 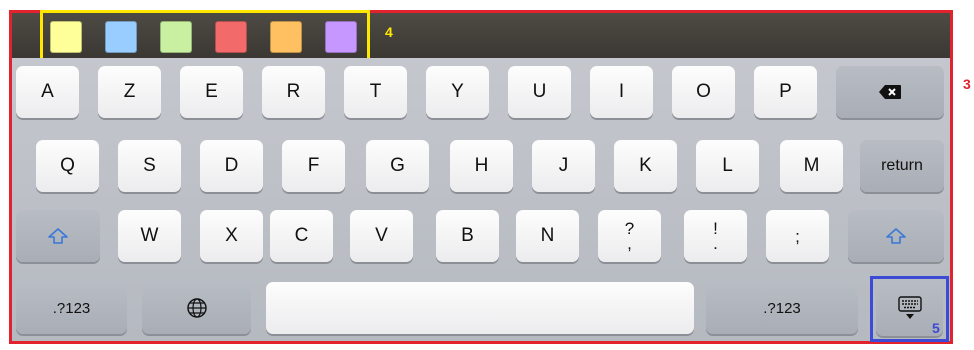 What do you see at coordinates (397, 166) in the screenshot?
I see `key-g: G` at bounding box center [397, 166].